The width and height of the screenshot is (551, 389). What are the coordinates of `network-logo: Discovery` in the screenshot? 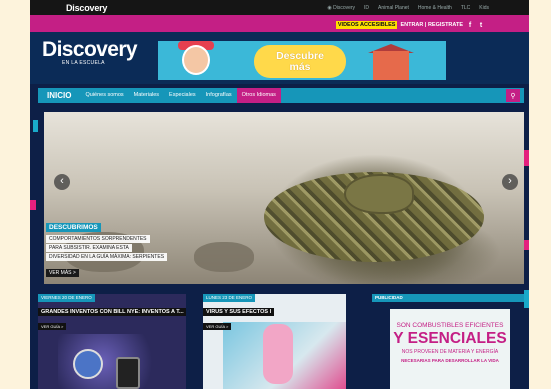 It's located at (86, 8).